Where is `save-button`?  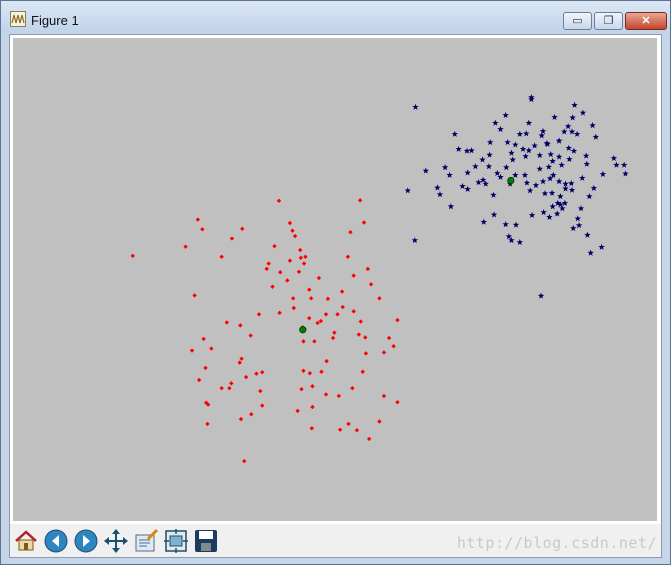
save-button is located at coordinates (206, 541).